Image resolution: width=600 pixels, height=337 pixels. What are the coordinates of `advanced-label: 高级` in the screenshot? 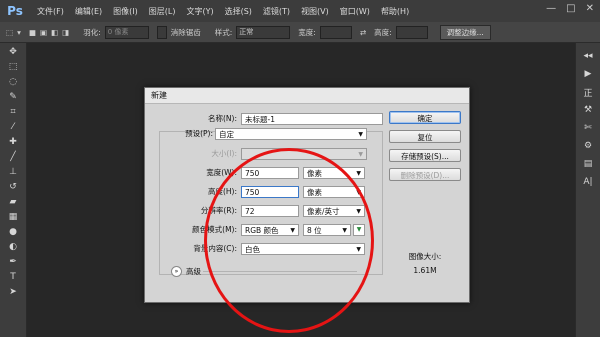 It's located at (193, 271).